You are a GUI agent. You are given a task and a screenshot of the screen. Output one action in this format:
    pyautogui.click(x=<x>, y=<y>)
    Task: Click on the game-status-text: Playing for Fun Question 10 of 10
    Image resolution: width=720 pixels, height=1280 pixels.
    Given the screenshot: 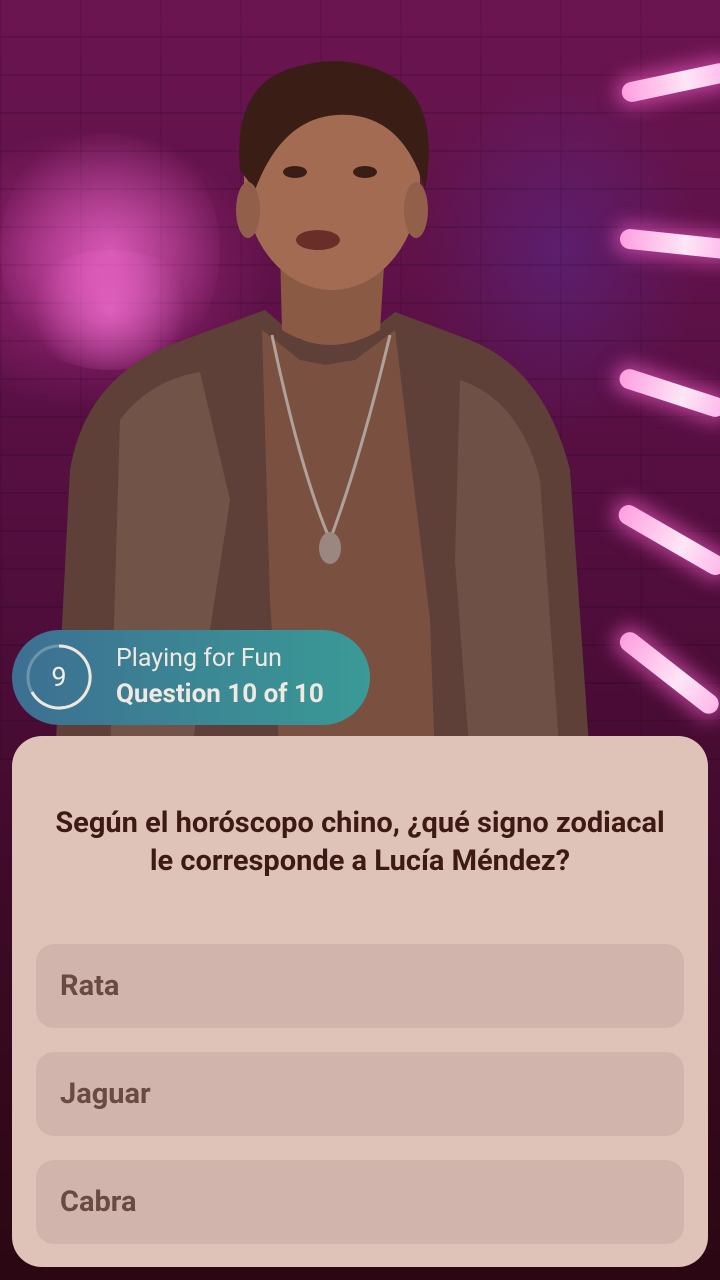 What is the action you would take?
    pyautogui.click(x=220, y=677)
    